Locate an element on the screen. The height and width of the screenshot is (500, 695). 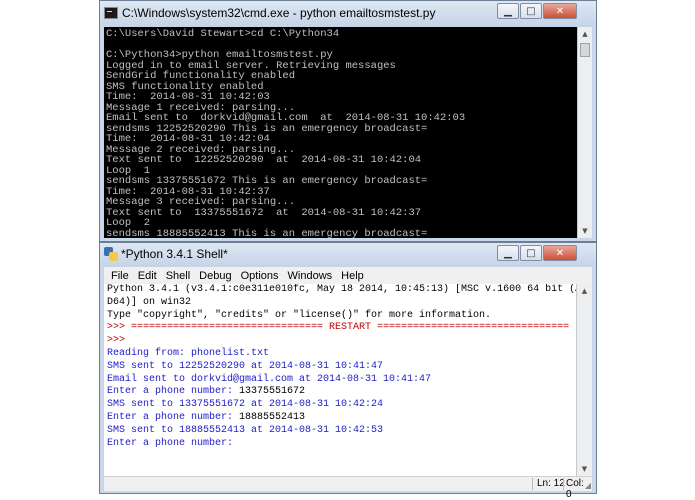
python-logo-icon is located at coordinates (111, 254).